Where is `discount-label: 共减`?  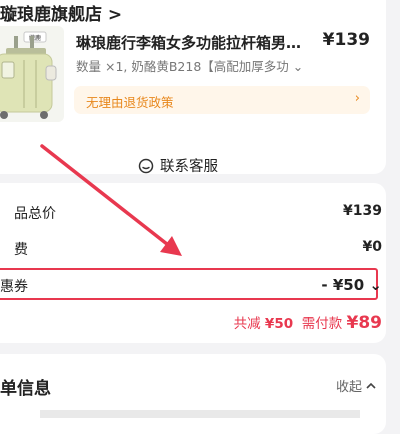
discount-label: 共减 is located at coordinates (247, 324).